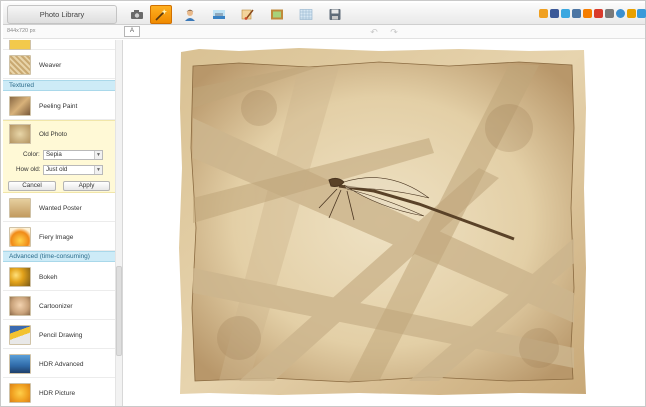  I want to click on effect-item-weaver: Weaver, so click(59, 65).